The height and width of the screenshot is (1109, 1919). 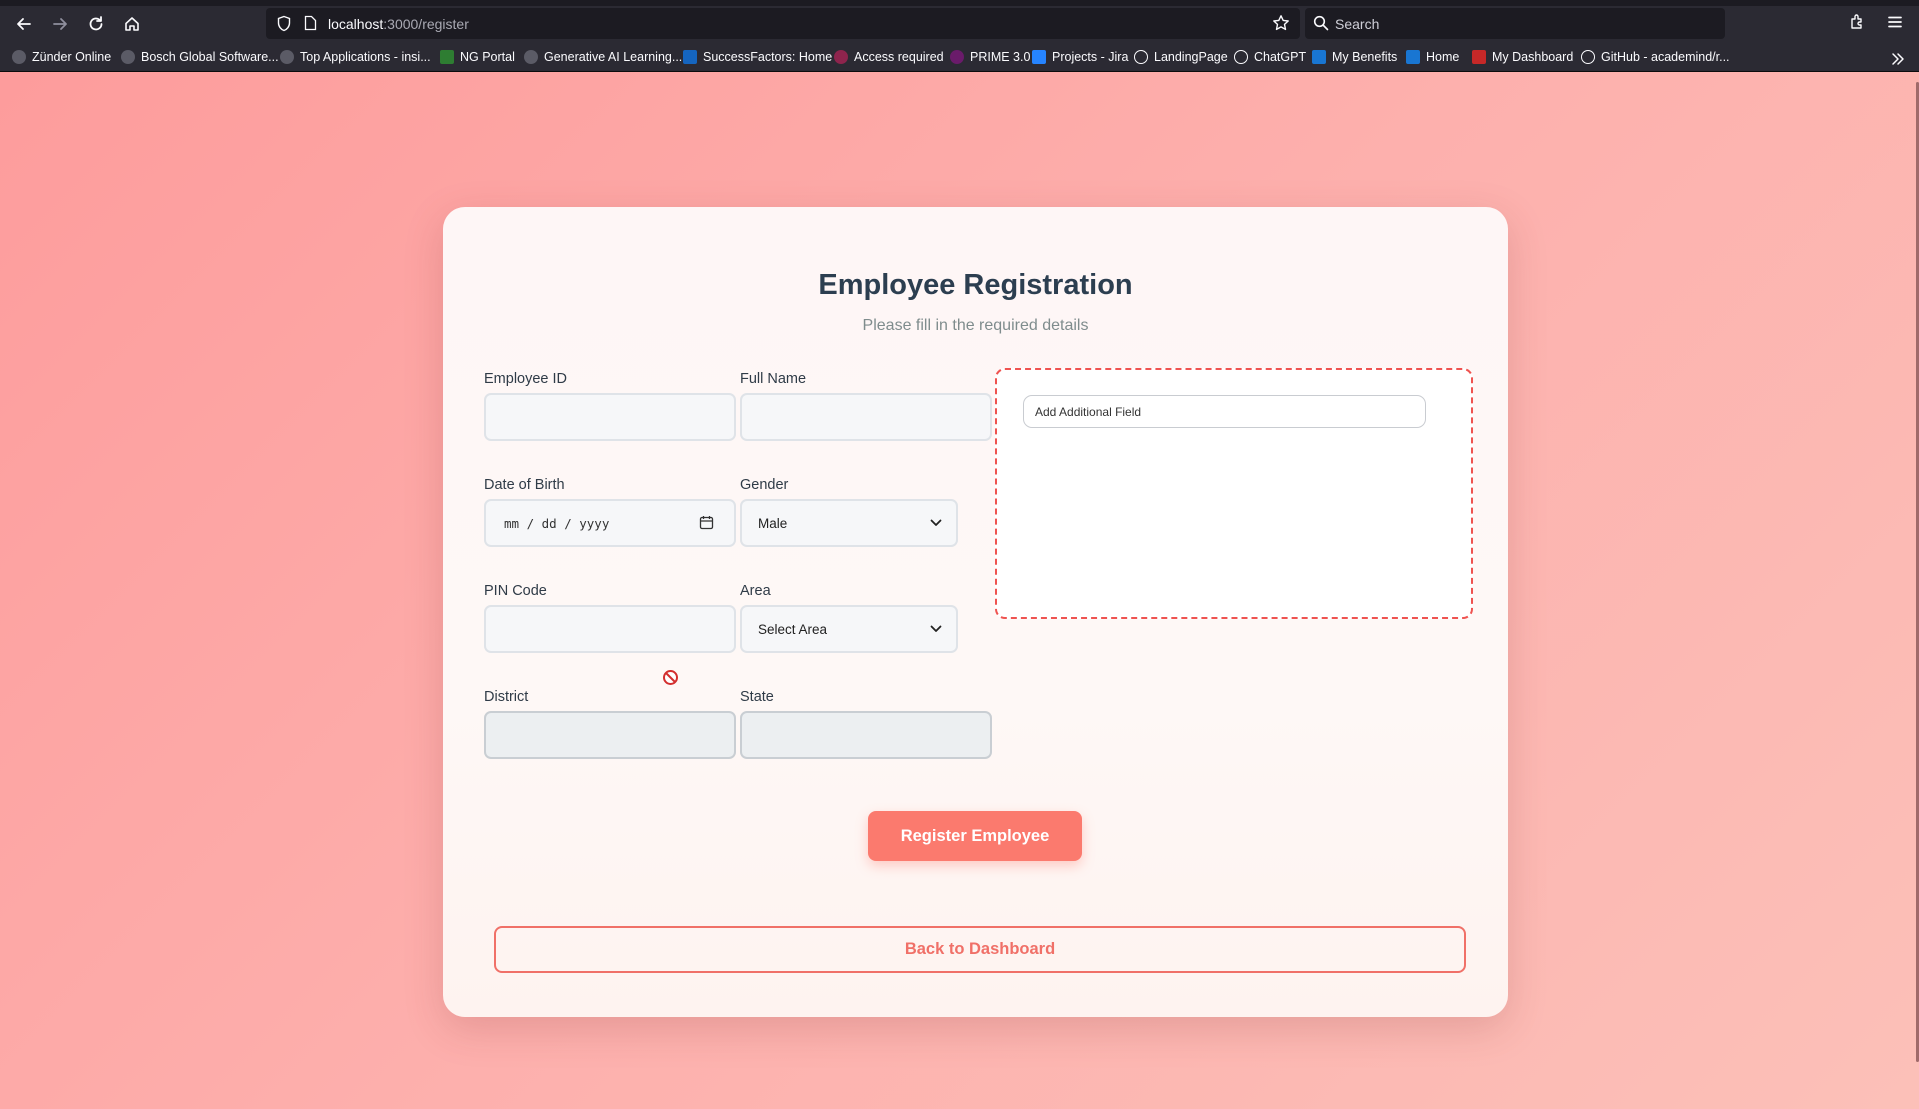 I want to click on not-allowed-icon, so click(x=670, y=677).